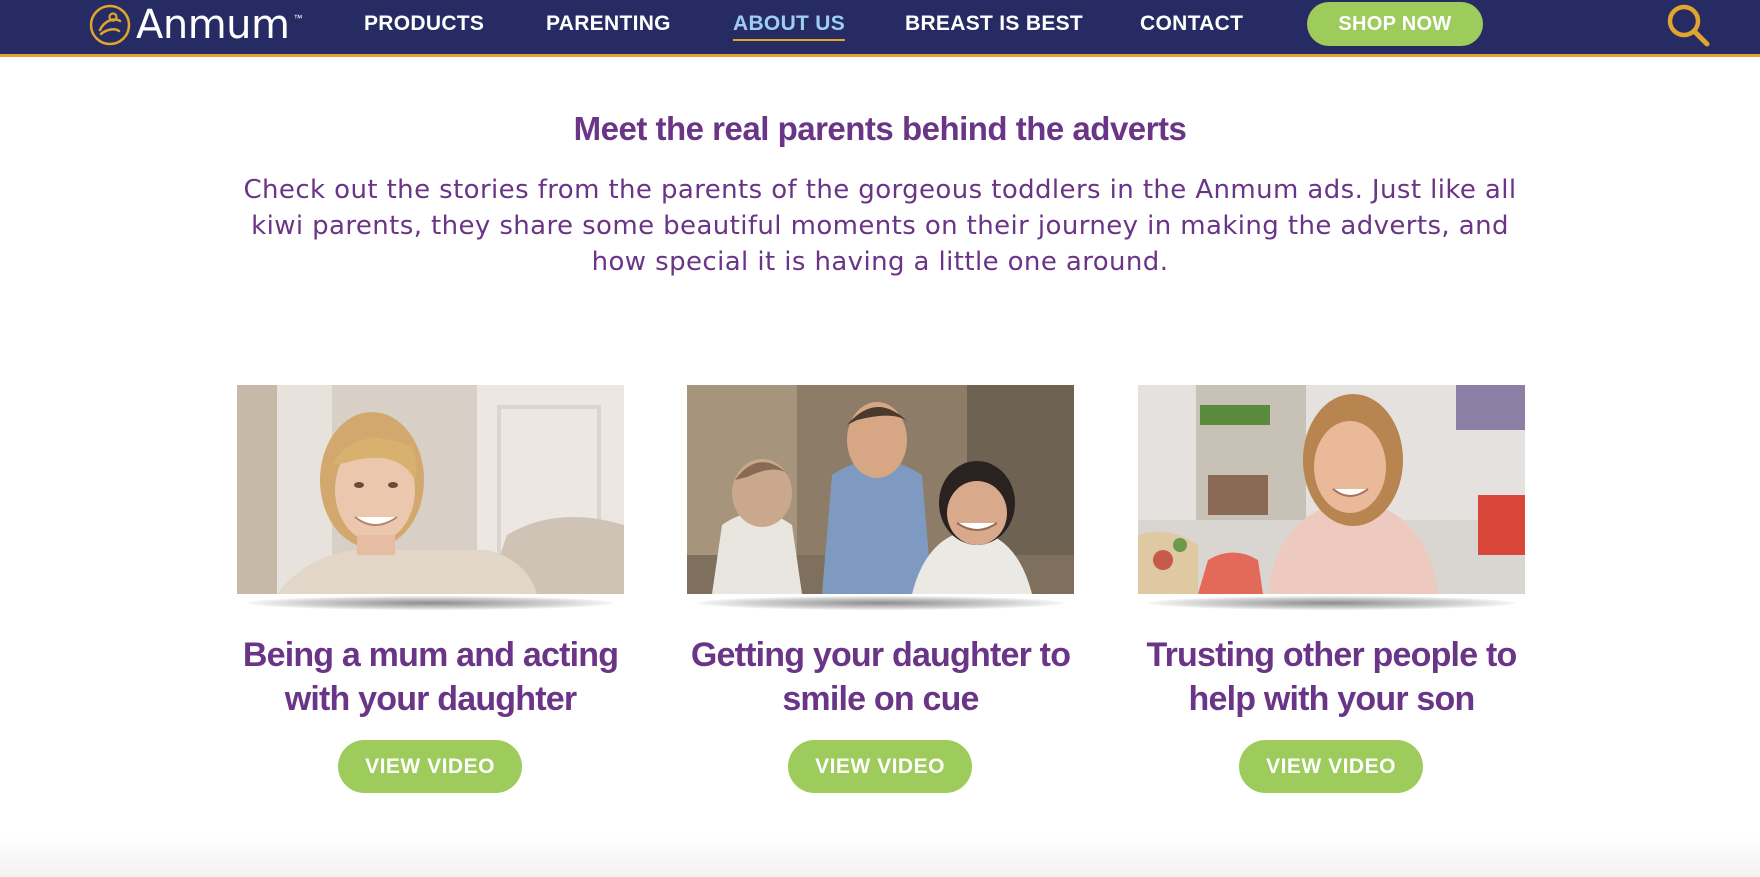  I want to click on mum-on-sofa-image, so click(1331, 489).